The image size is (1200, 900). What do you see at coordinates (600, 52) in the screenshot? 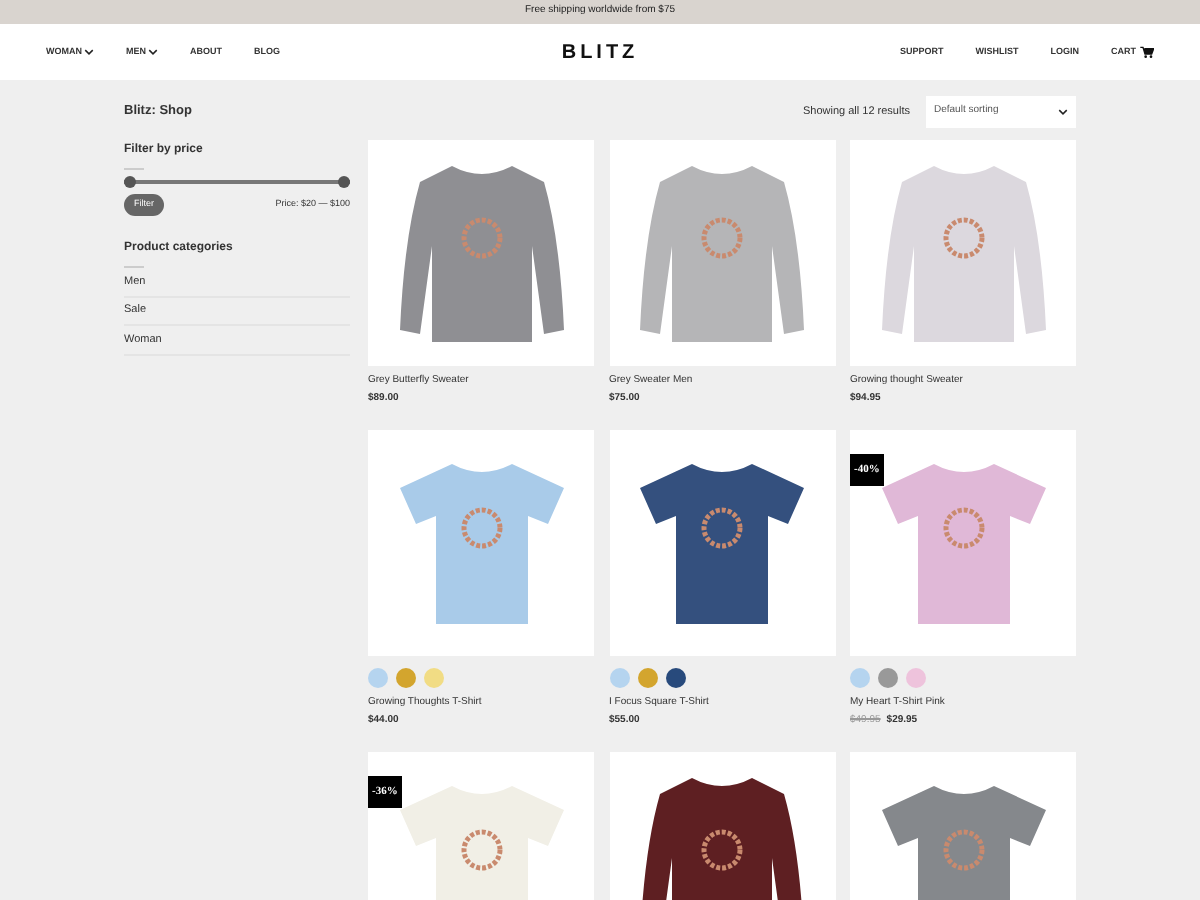
I see `logo: BLITZ` at bounding box center [600, 52].